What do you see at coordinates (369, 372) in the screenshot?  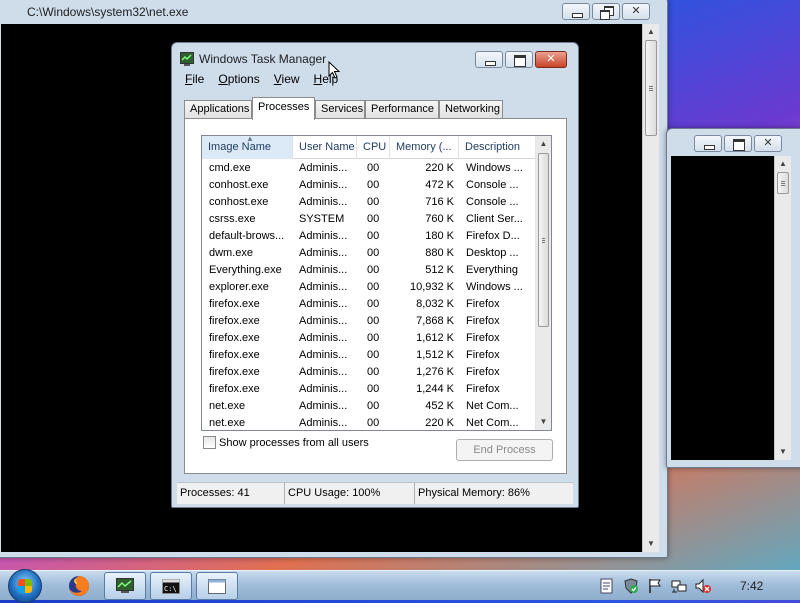 I see `table-row: firefox.exe Adminis... 00 1,276 K Firefox` at bounding box center [369, 372].